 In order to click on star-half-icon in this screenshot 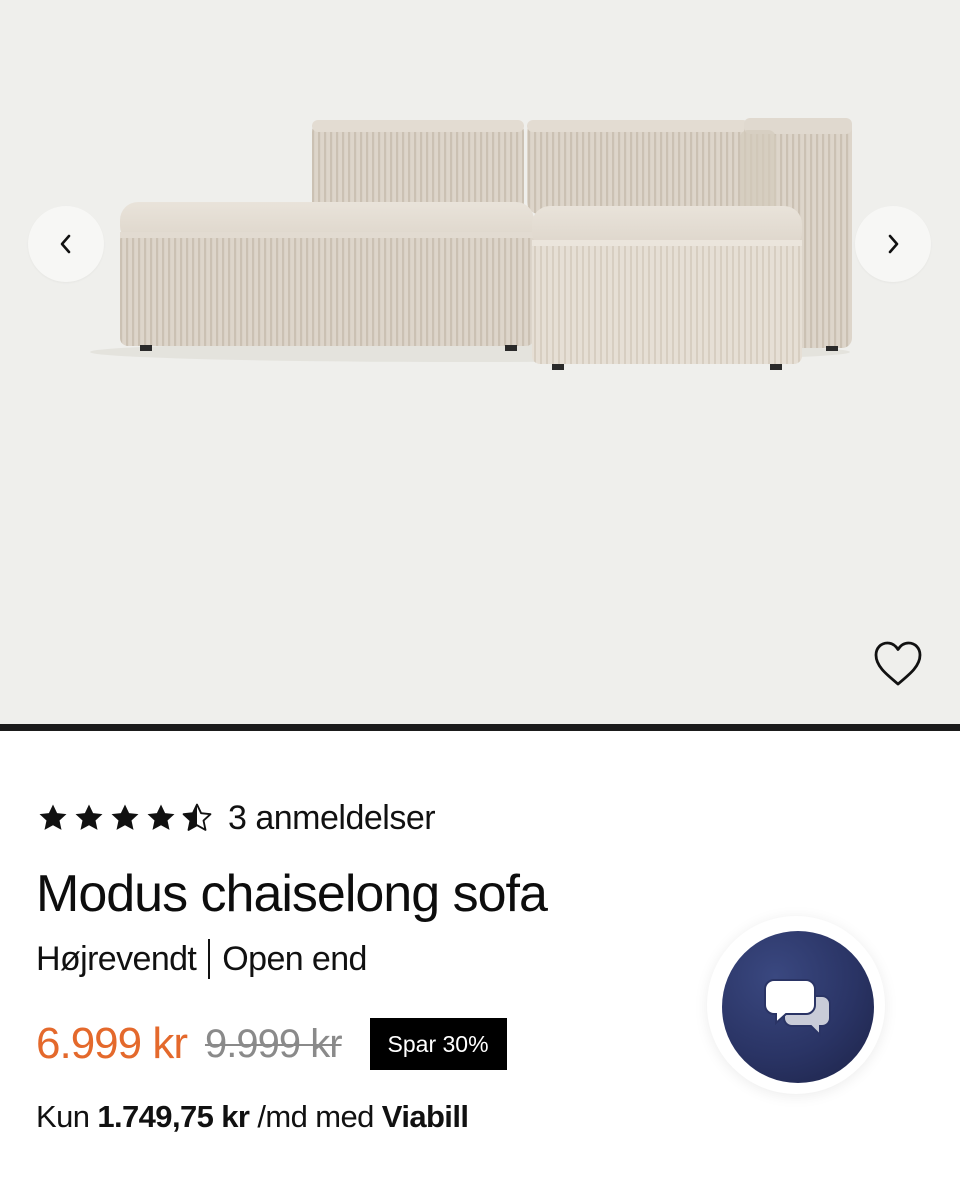, I will do `click(197, 817)`.